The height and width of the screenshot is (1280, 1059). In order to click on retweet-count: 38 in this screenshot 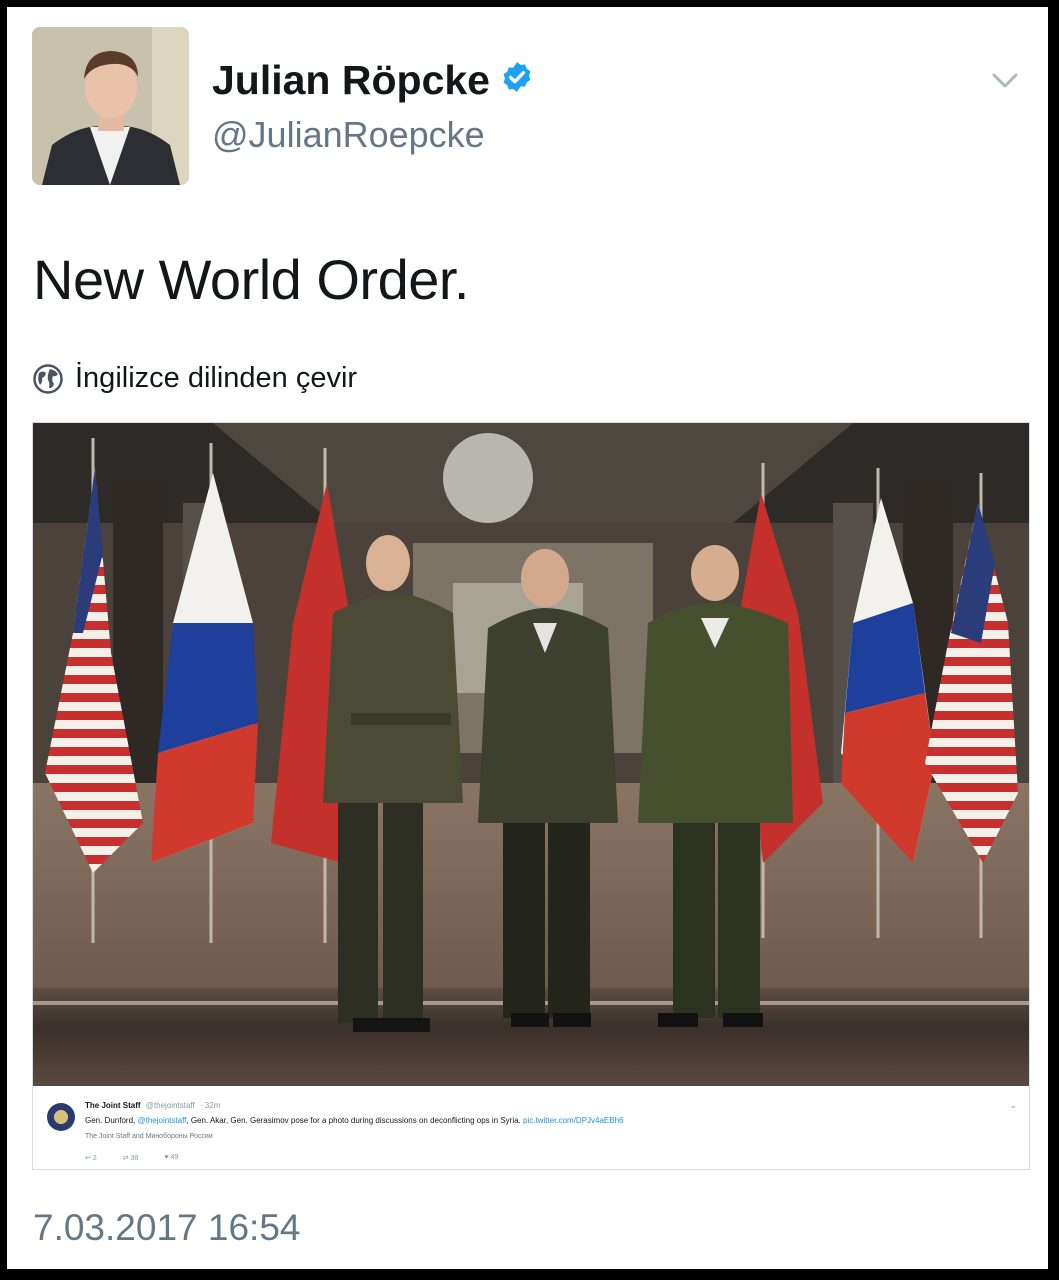, I will do `click(134, 1158)`.